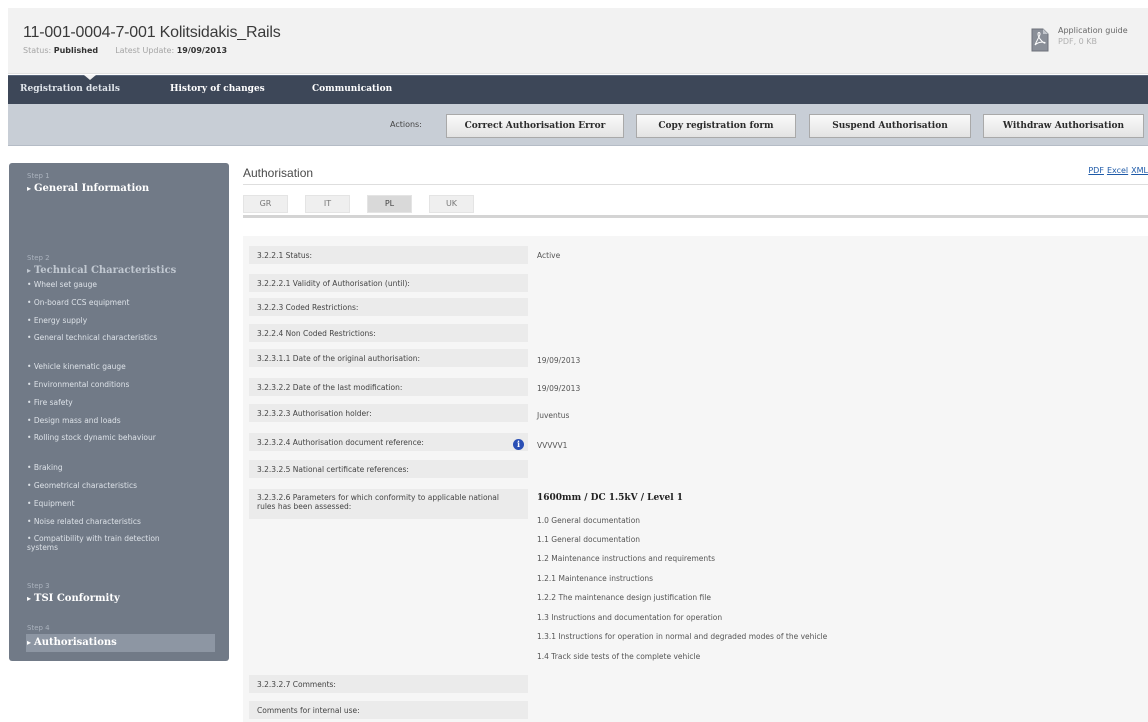  Describe the element at coordinates (105, 270) in the screenshot. I see `step-title-text: Technical Characteristics` at that location.